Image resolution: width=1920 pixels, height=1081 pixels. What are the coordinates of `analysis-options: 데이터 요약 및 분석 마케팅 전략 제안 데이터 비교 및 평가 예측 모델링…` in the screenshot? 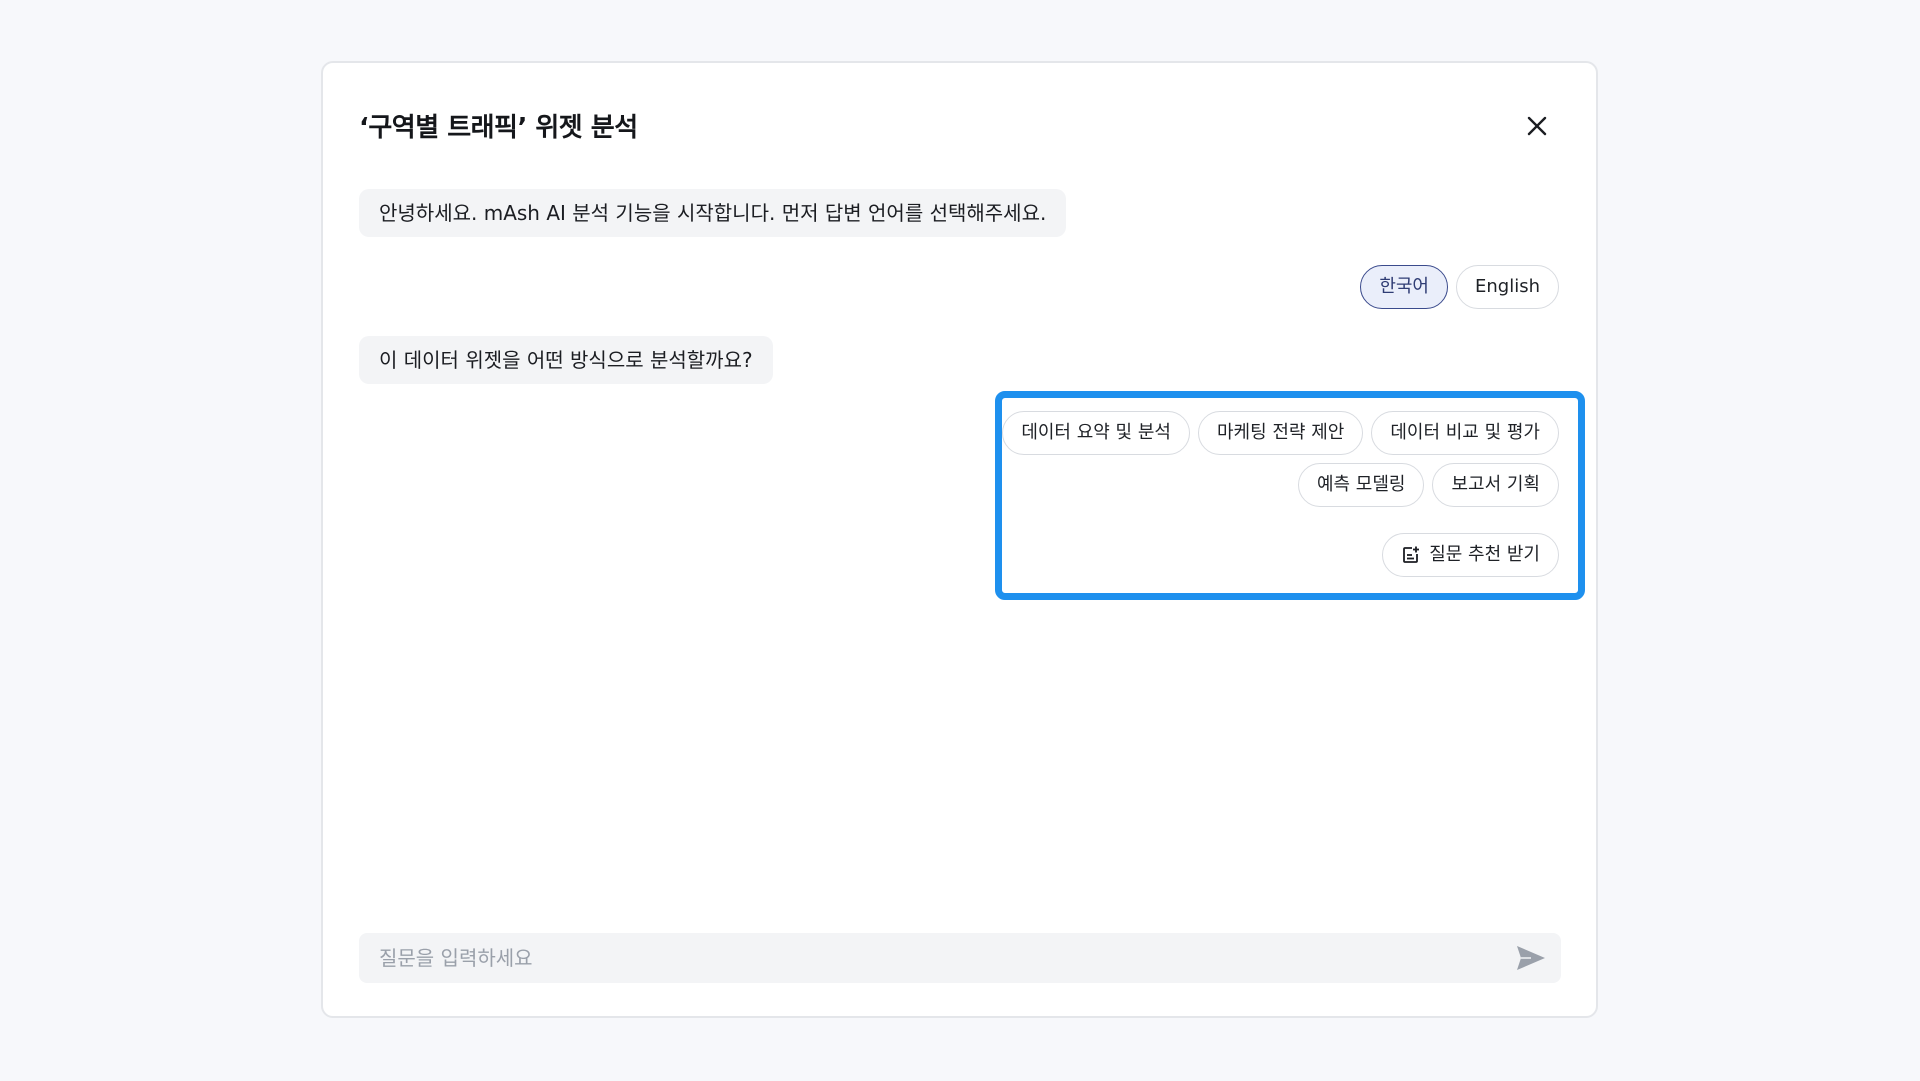 It's located at (1279, 459).